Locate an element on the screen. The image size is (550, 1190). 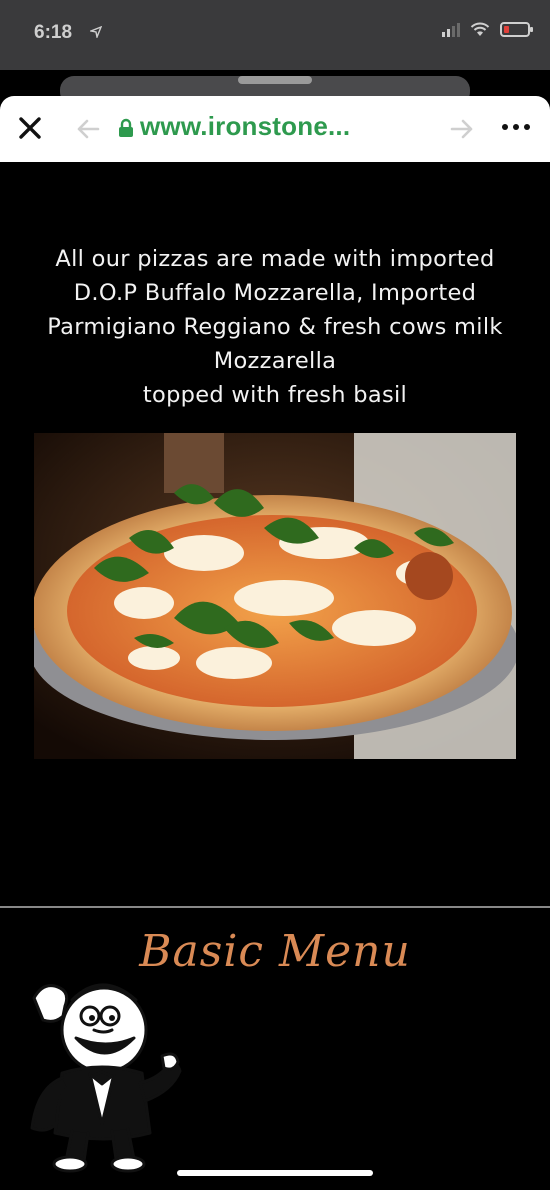
menu-title: Basic Menu is located at coordinates (275, 951).